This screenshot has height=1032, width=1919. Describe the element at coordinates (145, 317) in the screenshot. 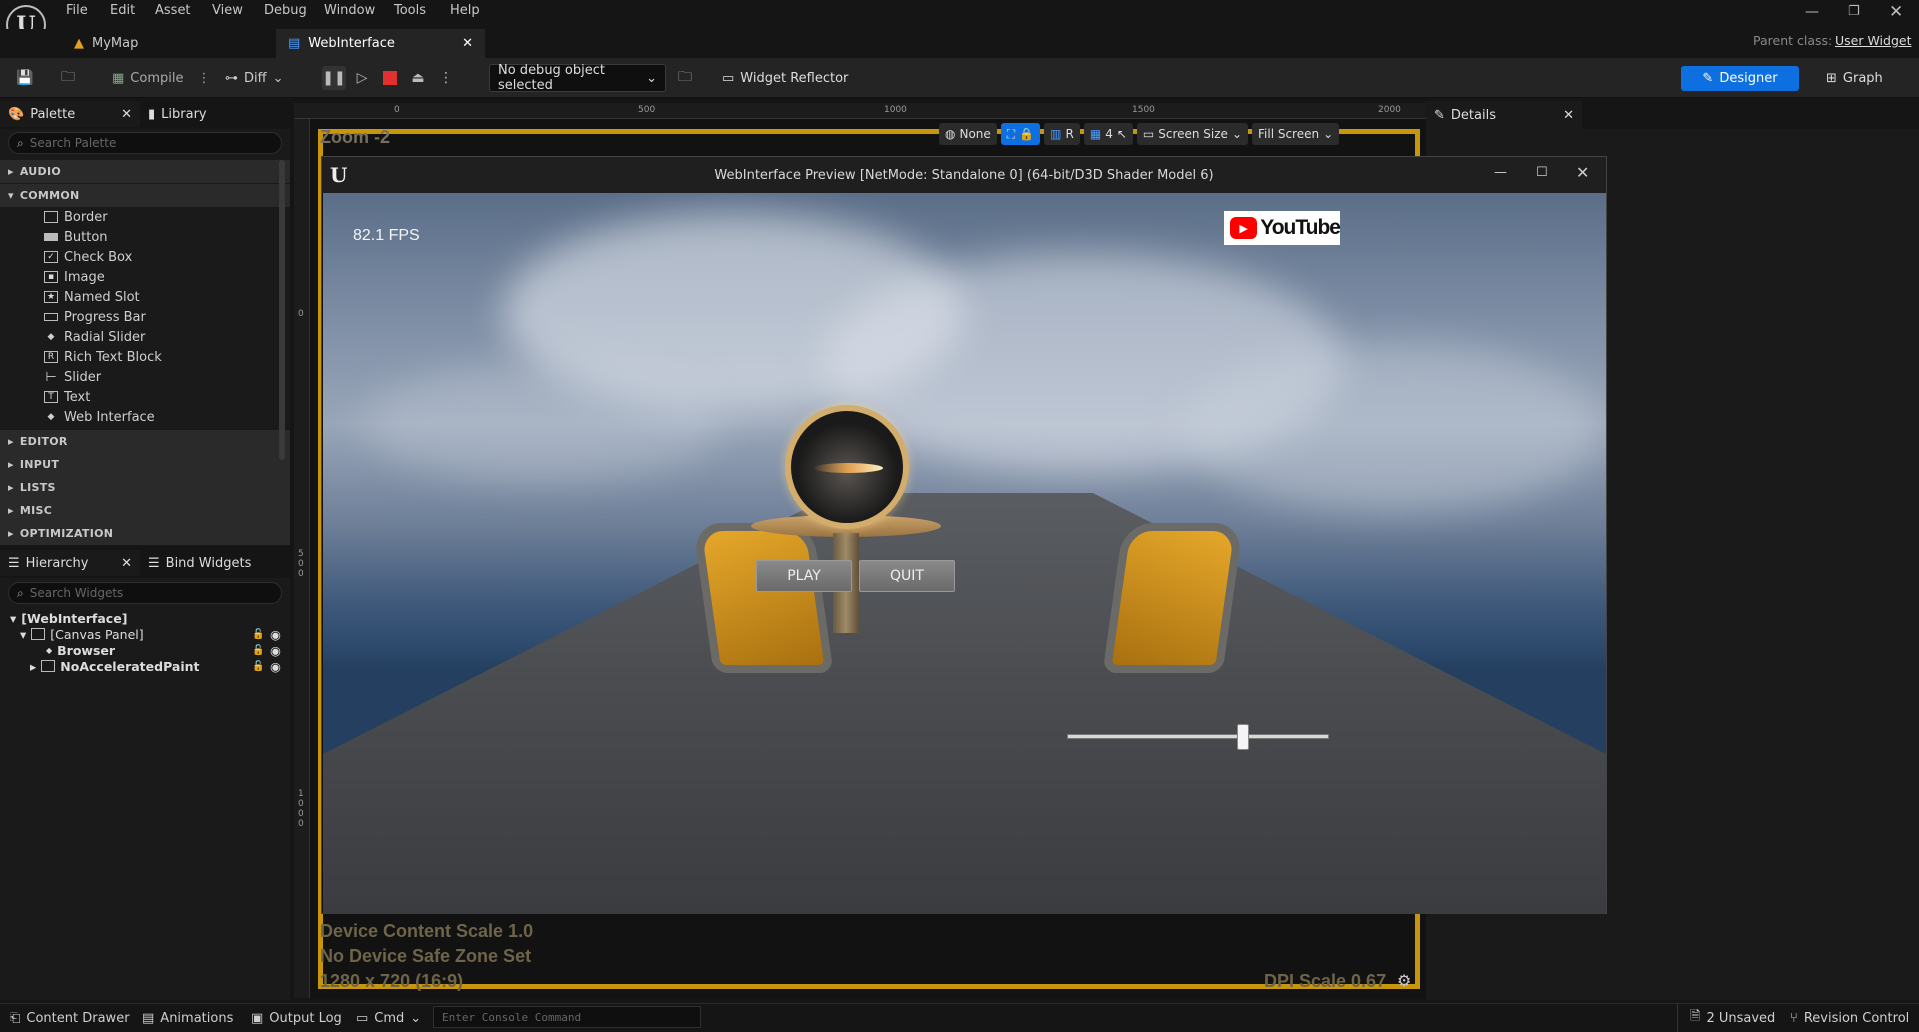

I see `palette-item-progress-bar: Progress Bar` at that location.